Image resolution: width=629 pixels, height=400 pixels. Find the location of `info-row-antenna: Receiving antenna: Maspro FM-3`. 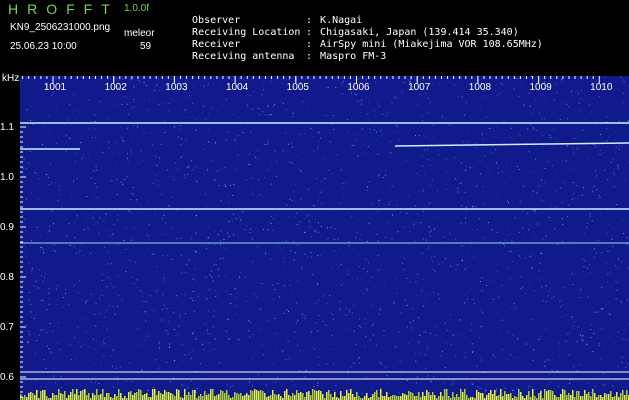

info-row-antenna: Receiving antenna: Maspro FM-3 is located at coordinates (289, 56).